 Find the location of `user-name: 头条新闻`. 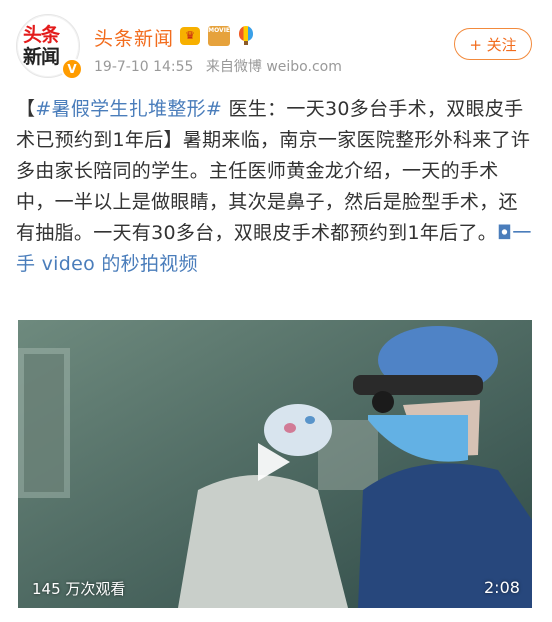

user-name: 头条新闻 is located at coordinates (134, 37).